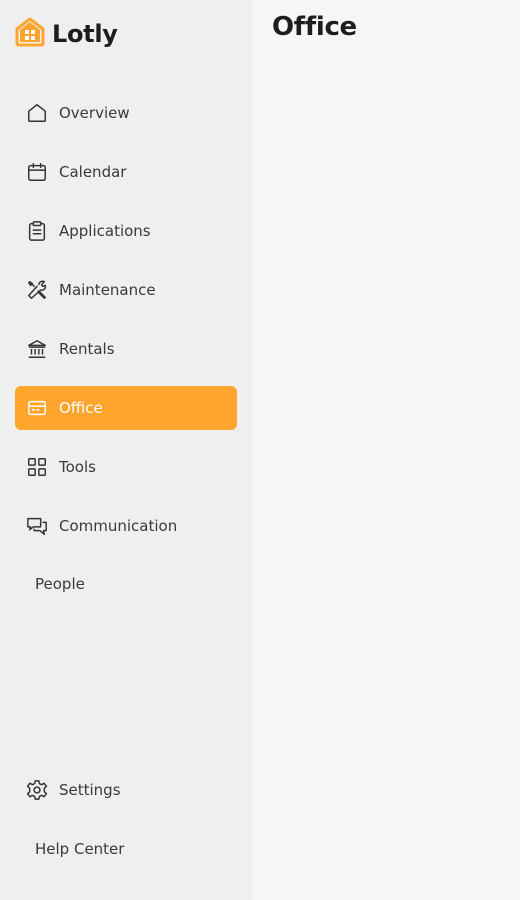  What do you see at coordinates (93, 172) in the screenshot?
I see `sidebar-item-label: Calendar` at bounding box center [93, 172].